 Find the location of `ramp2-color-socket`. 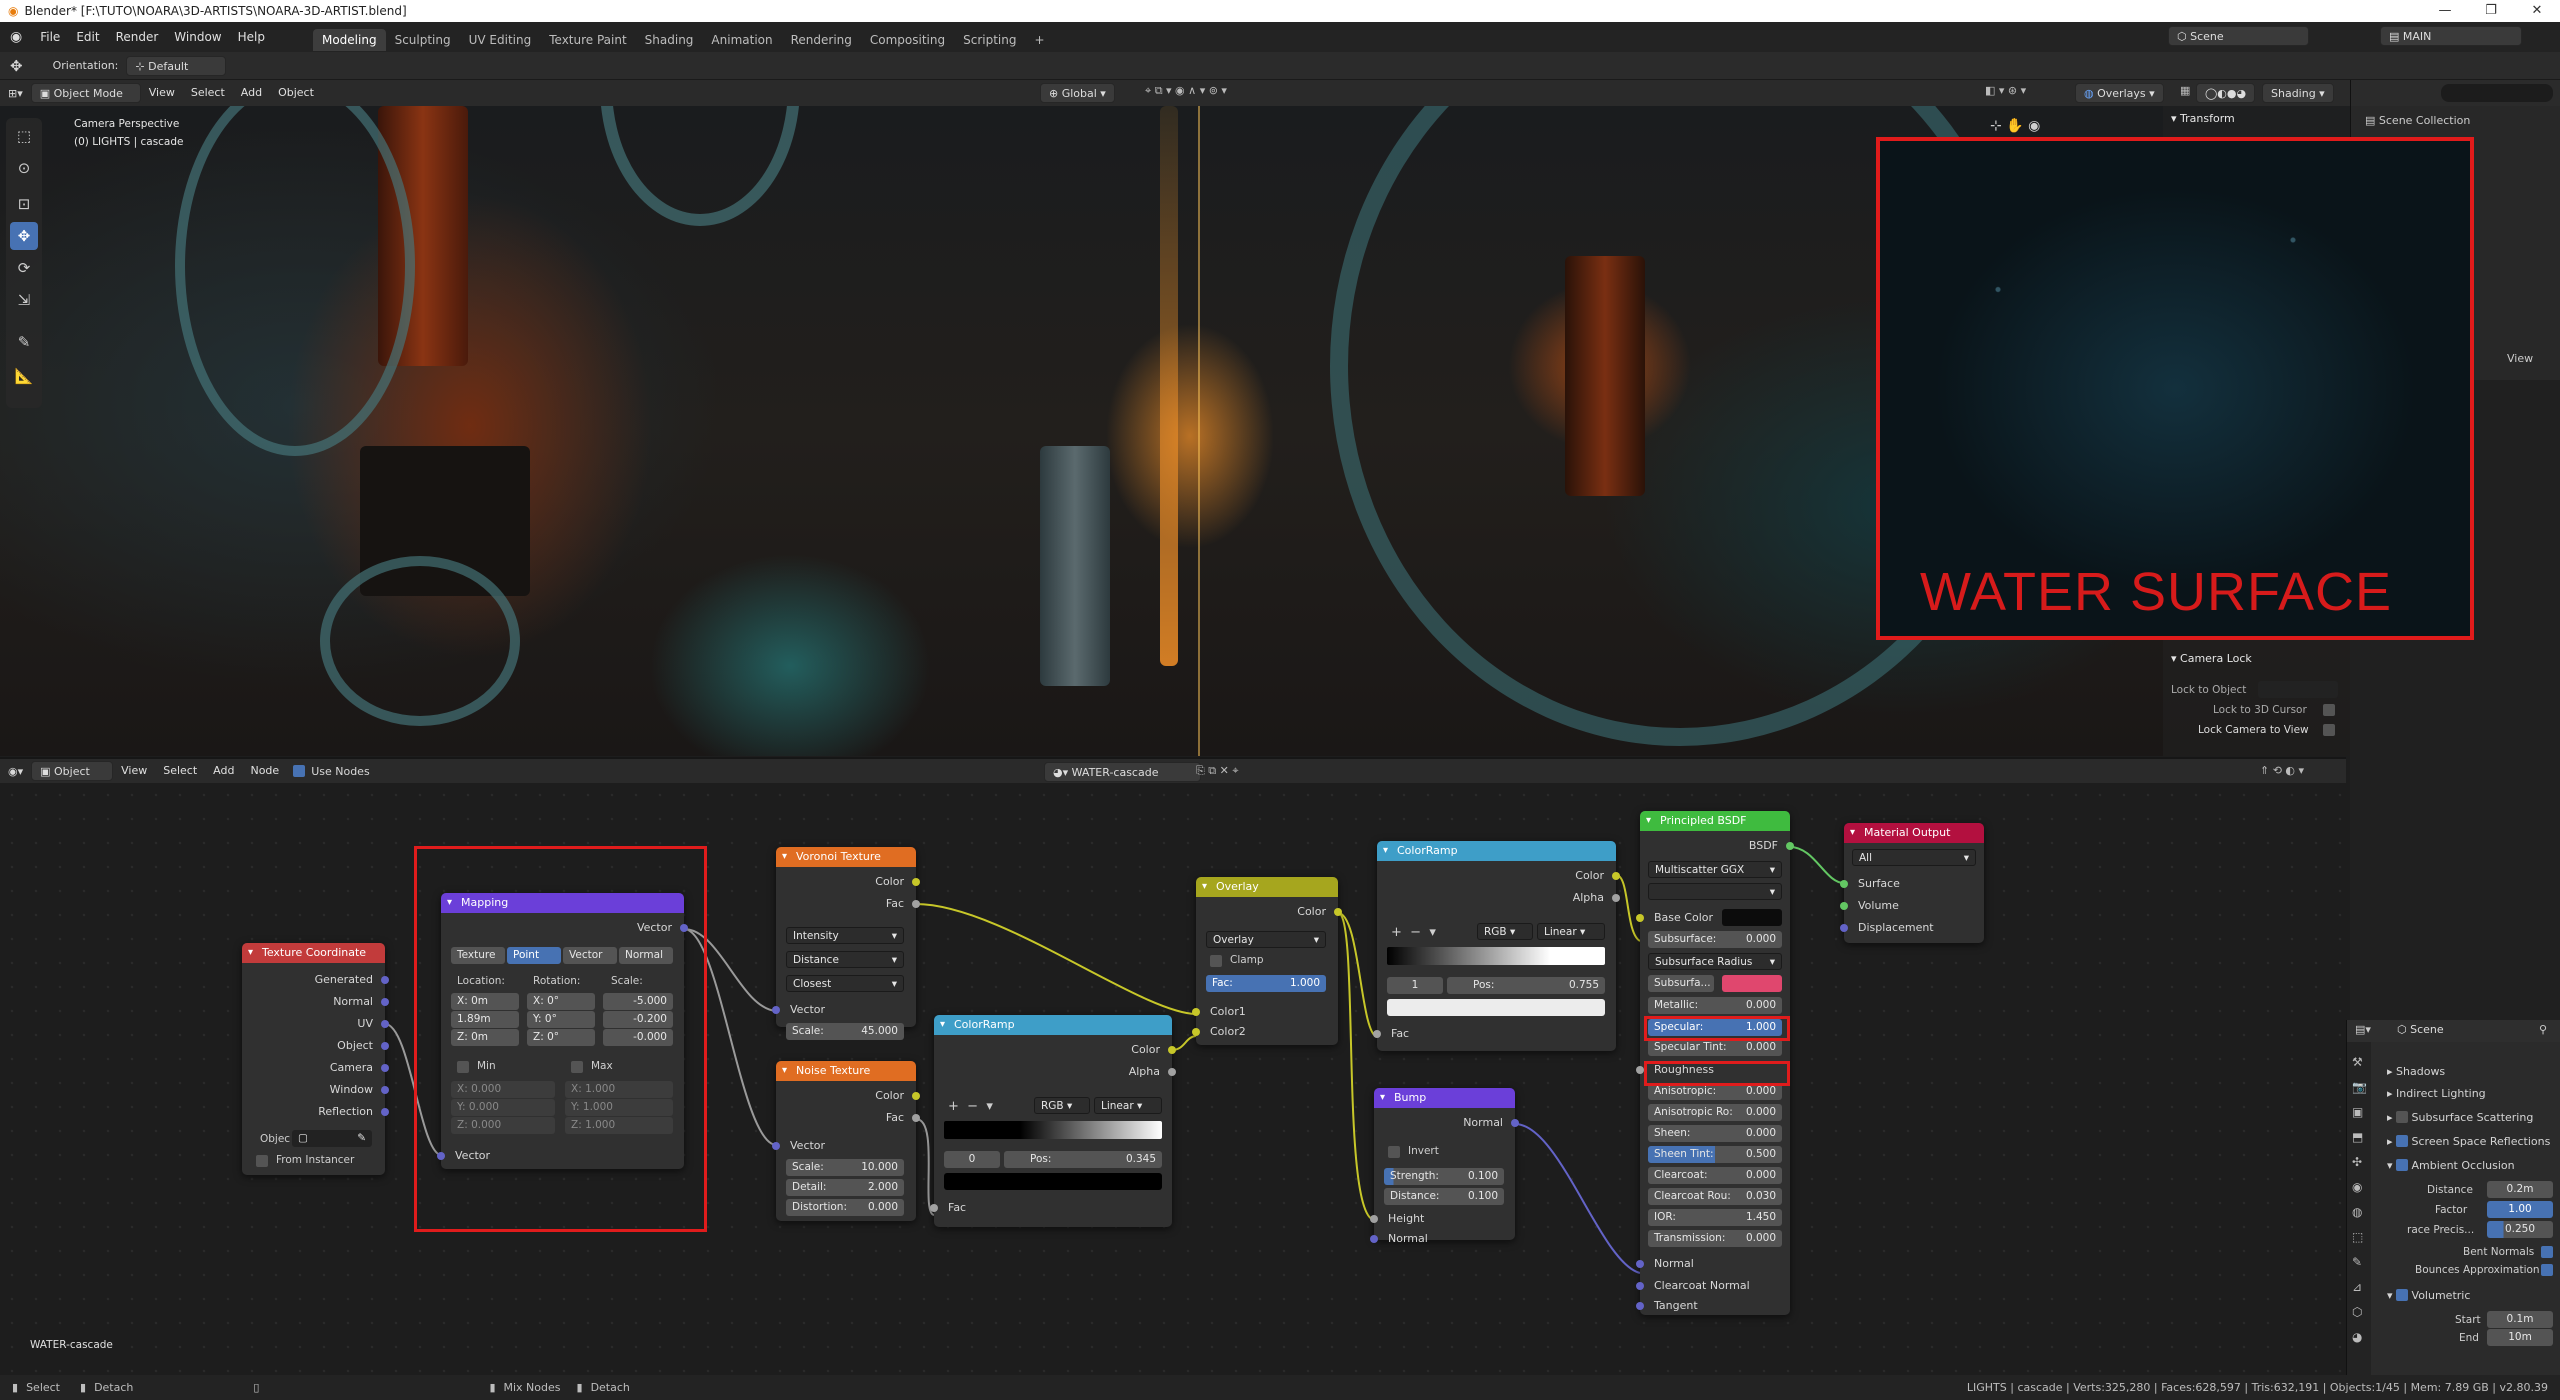

ramp2-color-socket is located at coordinates (1616, 876).